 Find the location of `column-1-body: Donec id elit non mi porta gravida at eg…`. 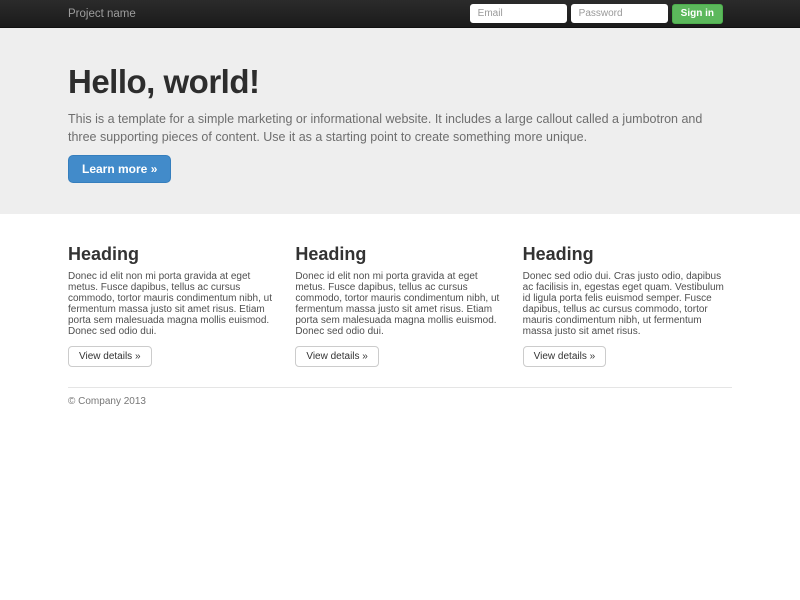

column-1-body: Donec id elit non mi porta gravida at eg… is located at coordinates (170, 304).